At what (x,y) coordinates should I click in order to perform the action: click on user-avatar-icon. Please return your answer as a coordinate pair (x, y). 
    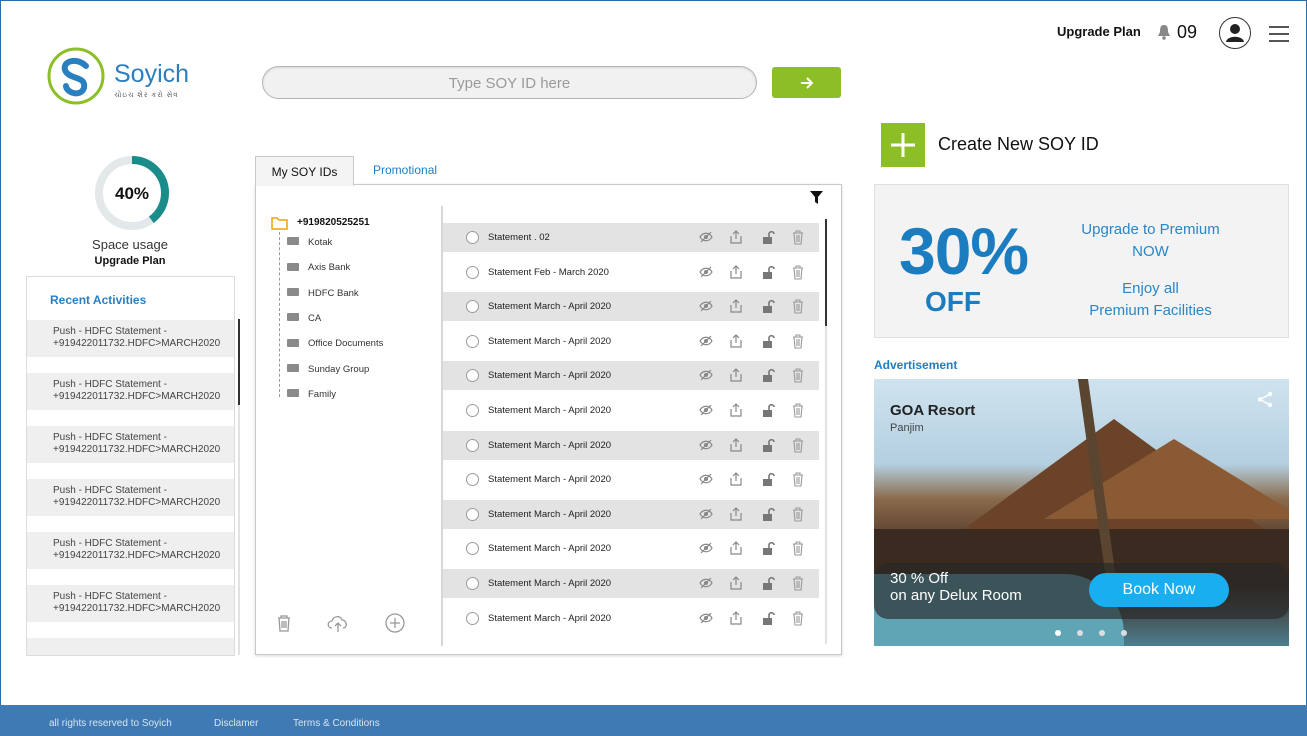
    Looking at the image, I should click on (1235, 33).